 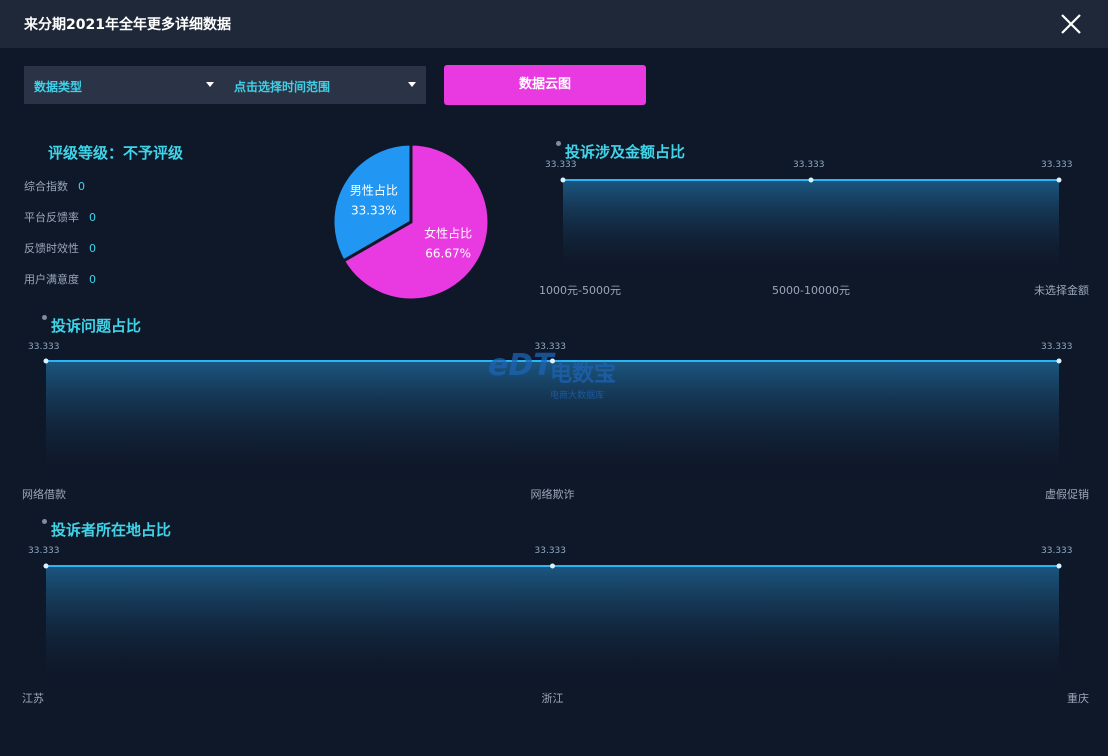 I want to click on tick-label: 江苏, so click(x=33, y=698).